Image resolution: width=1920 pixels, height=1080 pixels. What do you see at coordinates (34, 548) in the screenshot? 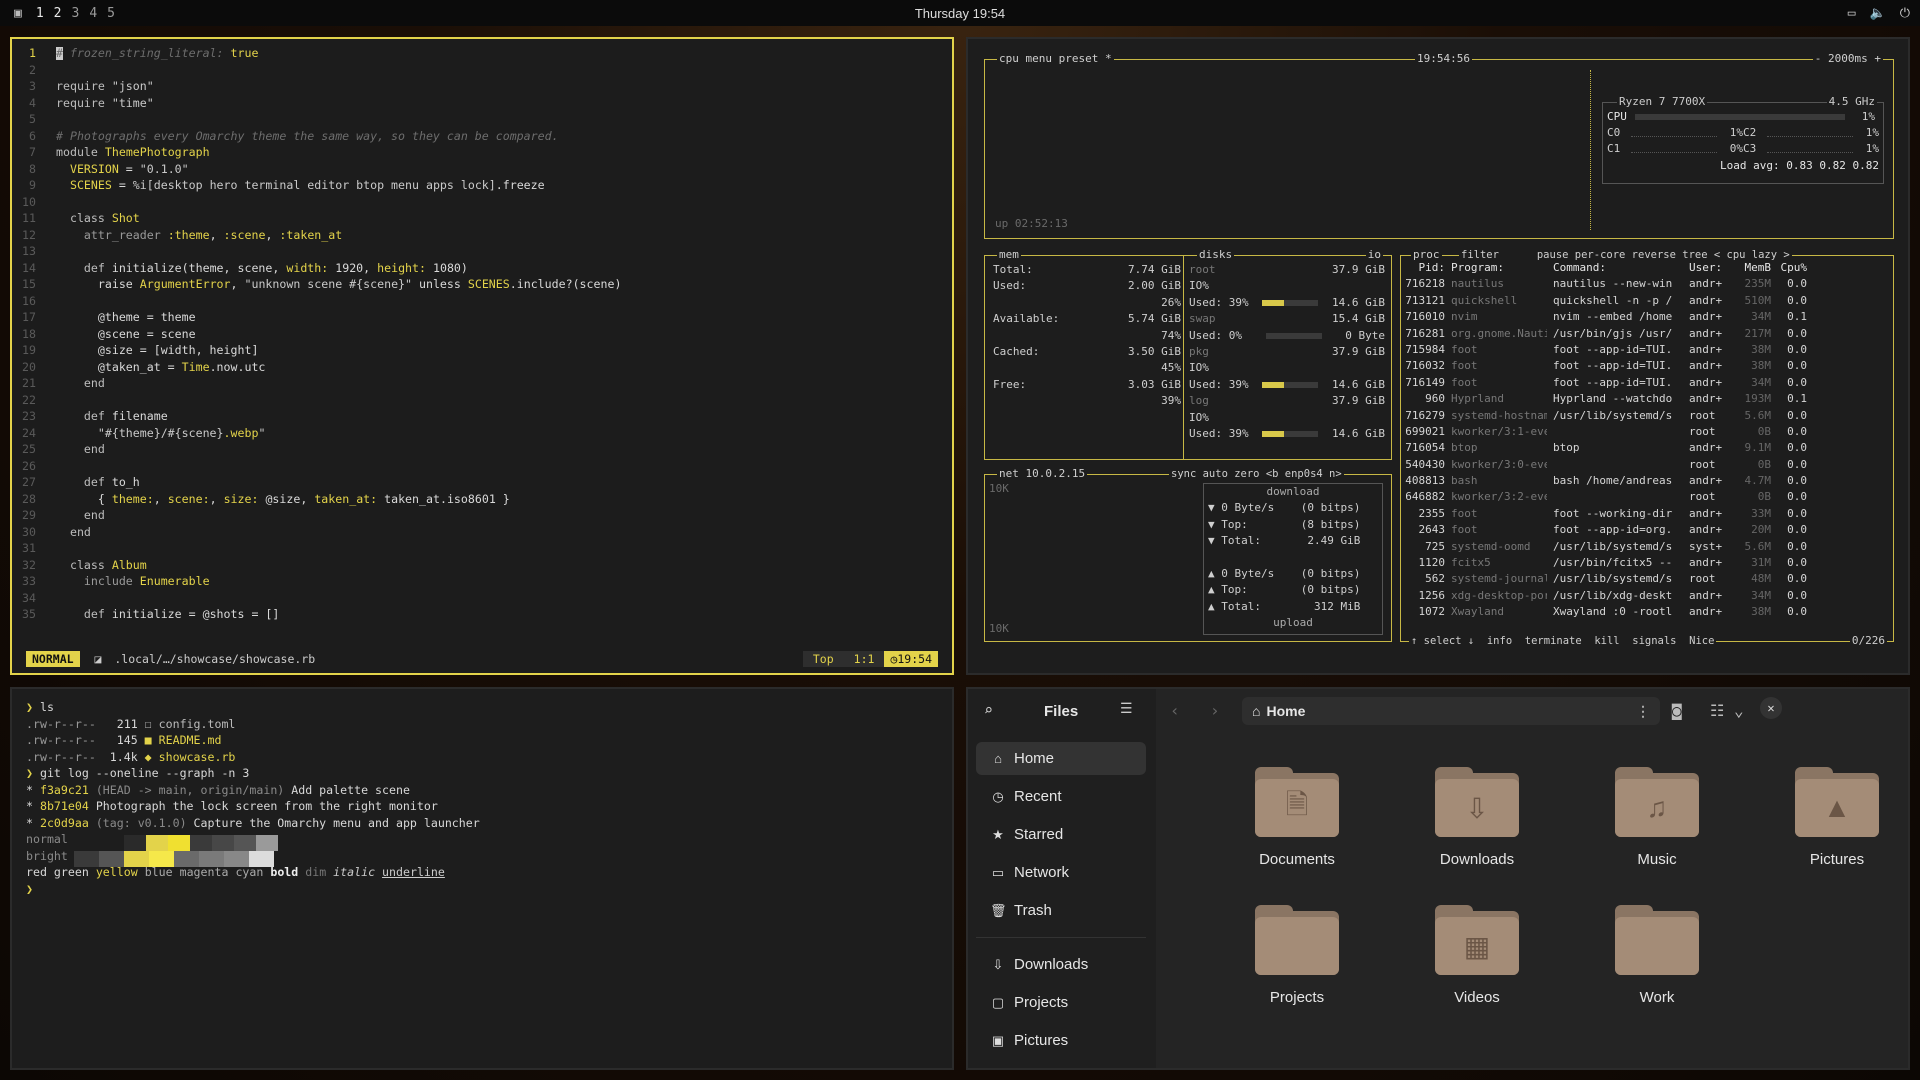
I see `code-line: 31` at bounding box center [34, 548].